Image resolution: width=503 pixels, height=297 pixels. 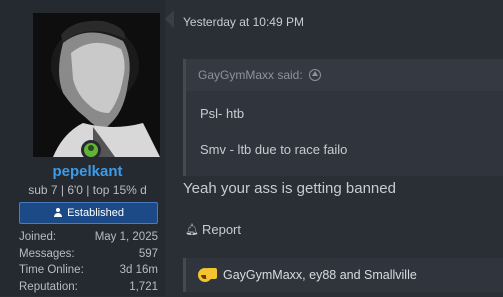 I want to click on reactions-bar: GayGymMaxx, ey88 and Smallville, so click(x=343, y=275).